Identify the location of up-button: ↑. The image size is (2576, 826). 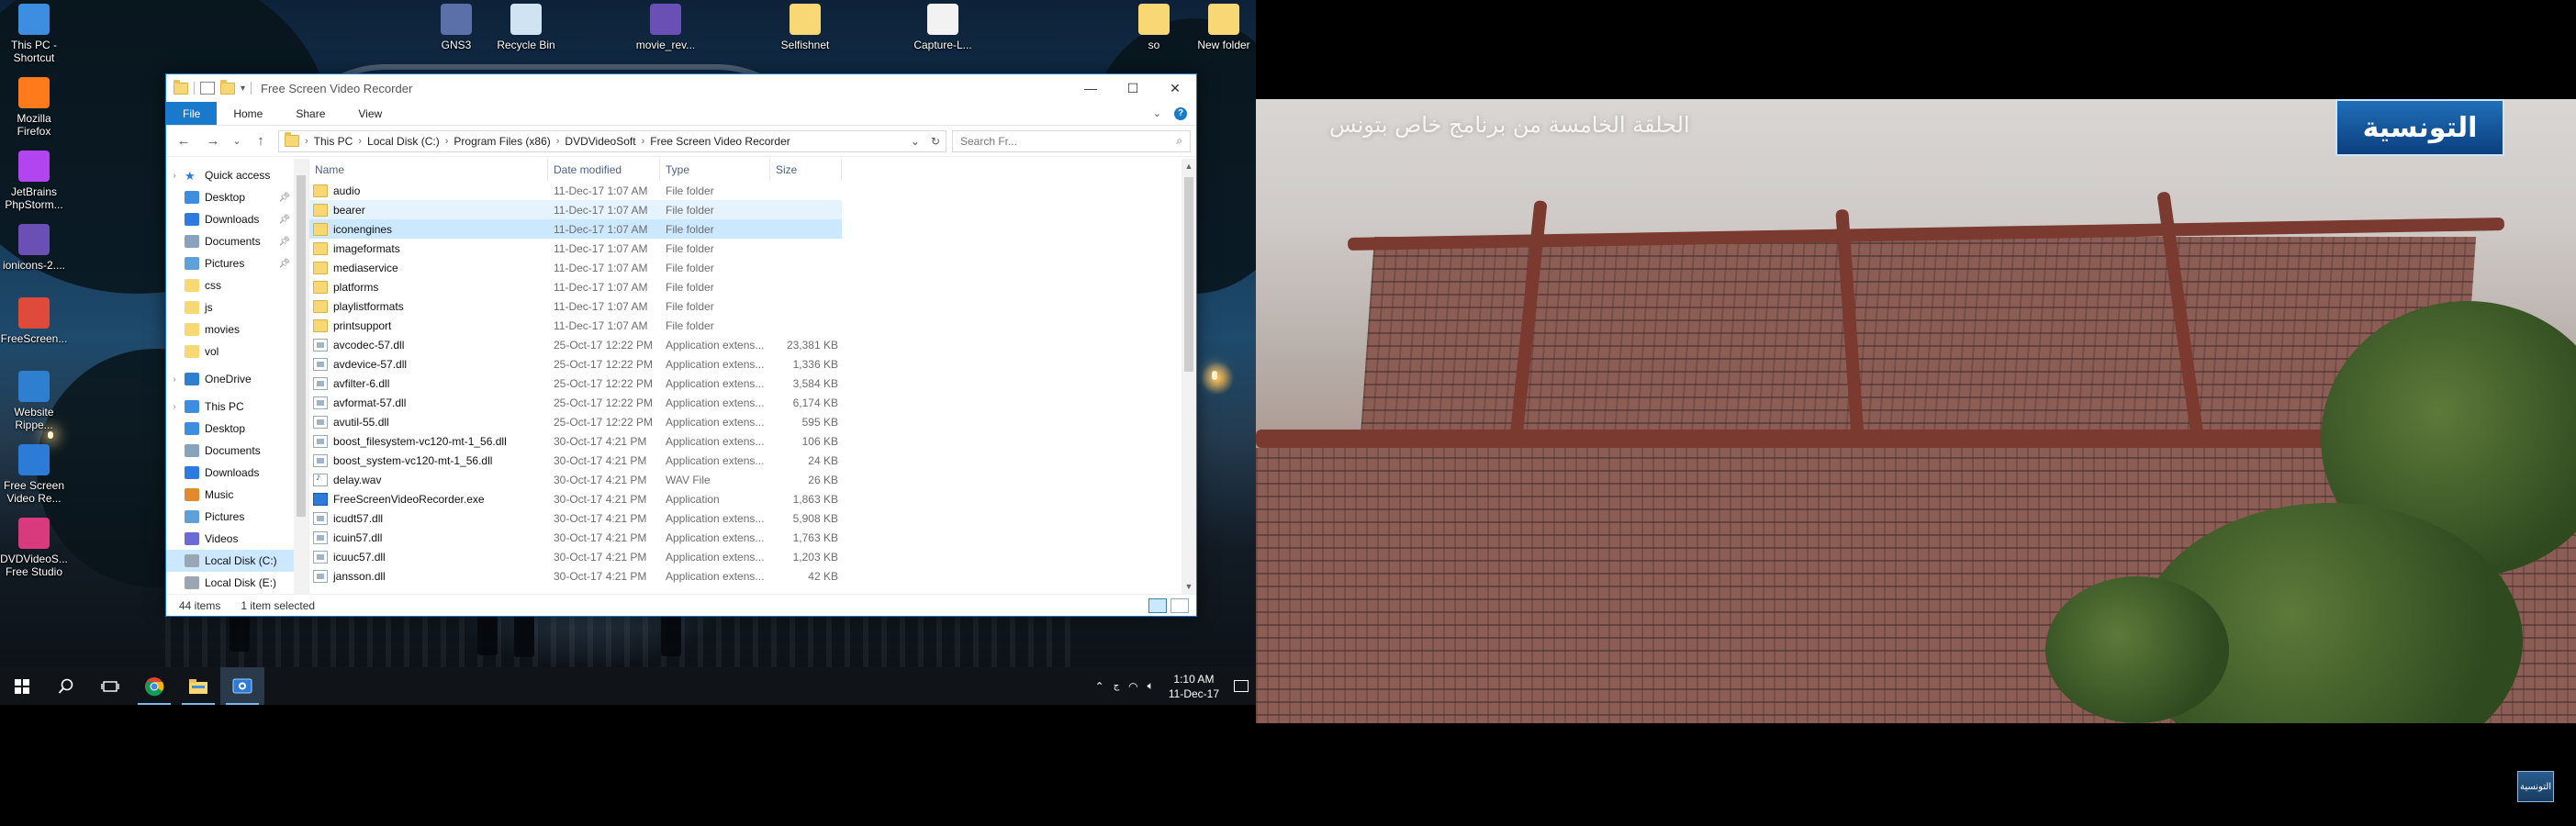
(261, 141).